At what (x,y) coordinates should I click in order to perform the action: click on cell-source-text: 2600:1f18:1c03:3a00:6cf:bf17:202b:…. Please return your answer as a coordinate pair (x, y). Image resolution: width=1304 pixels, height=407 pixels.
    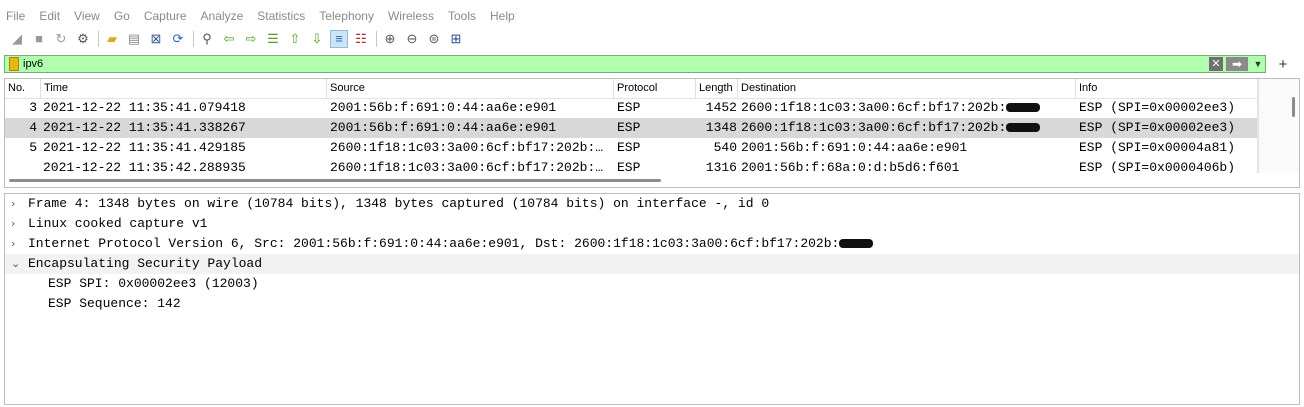
    Looking at the image, I should click on (467, 147).